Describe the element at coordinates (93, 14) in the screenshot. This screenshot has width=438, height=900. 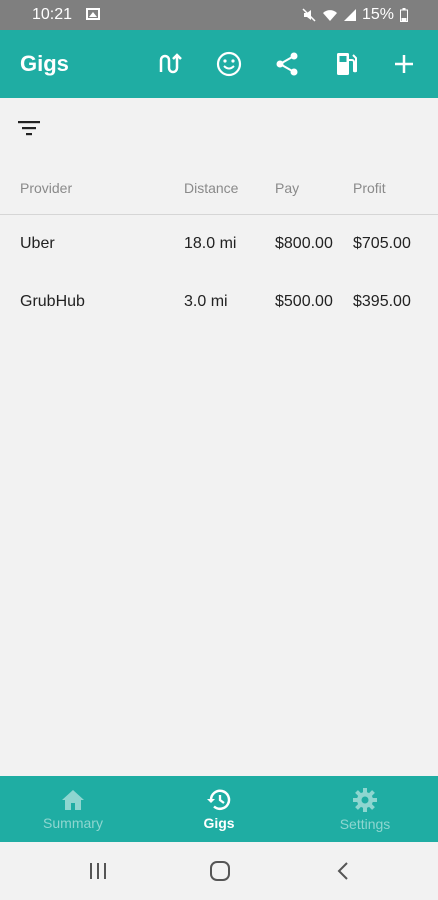
I see `image-notification-icon` at that location.